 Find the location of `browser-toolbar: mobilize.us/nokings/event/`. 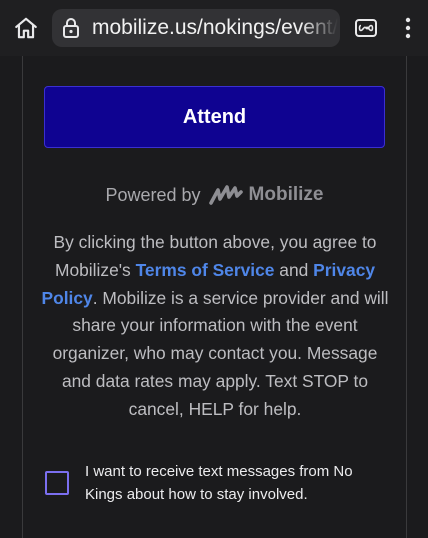

browser-toolbar: mobilize.us/nokings/event/ is located at coordinates (214, 28).